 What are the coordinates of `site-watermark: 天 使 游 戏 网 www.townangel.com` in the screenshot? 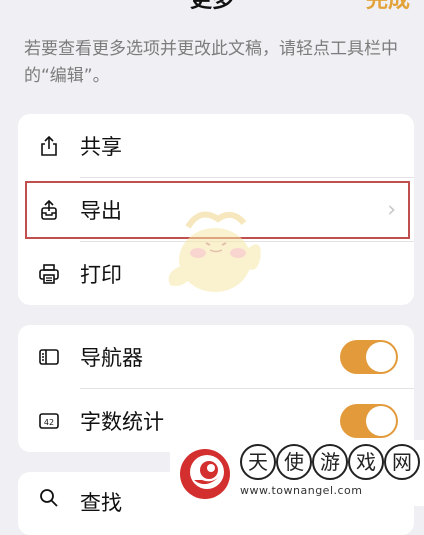 It's located at (297, 473).